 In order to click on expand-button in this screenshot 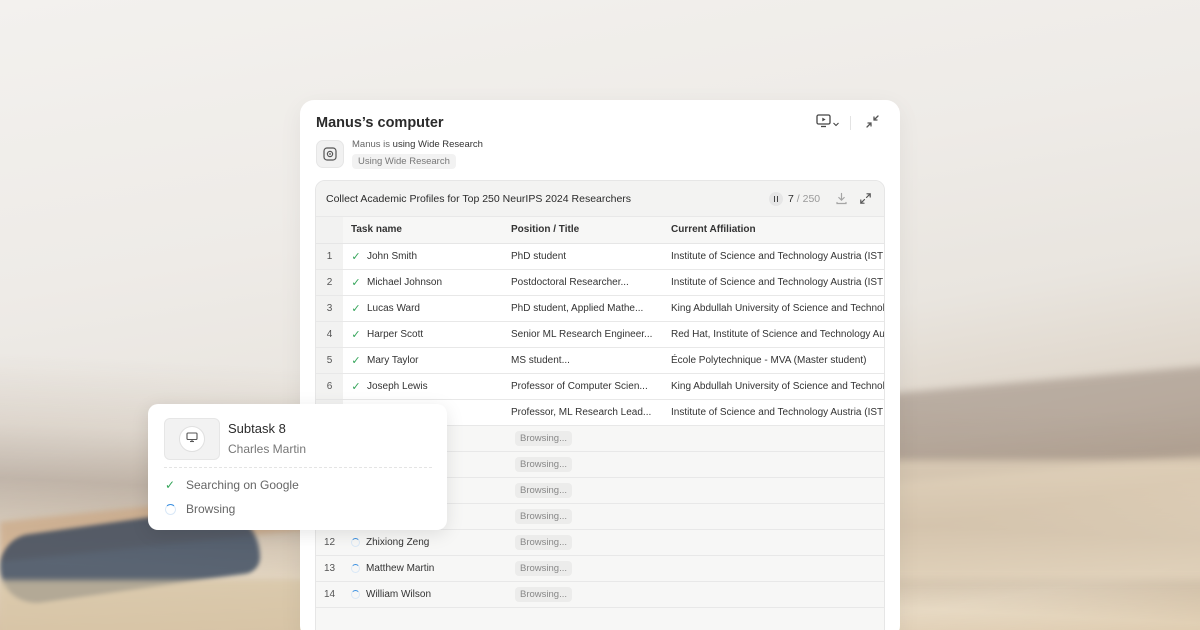, I will do `click(865, 201)`.